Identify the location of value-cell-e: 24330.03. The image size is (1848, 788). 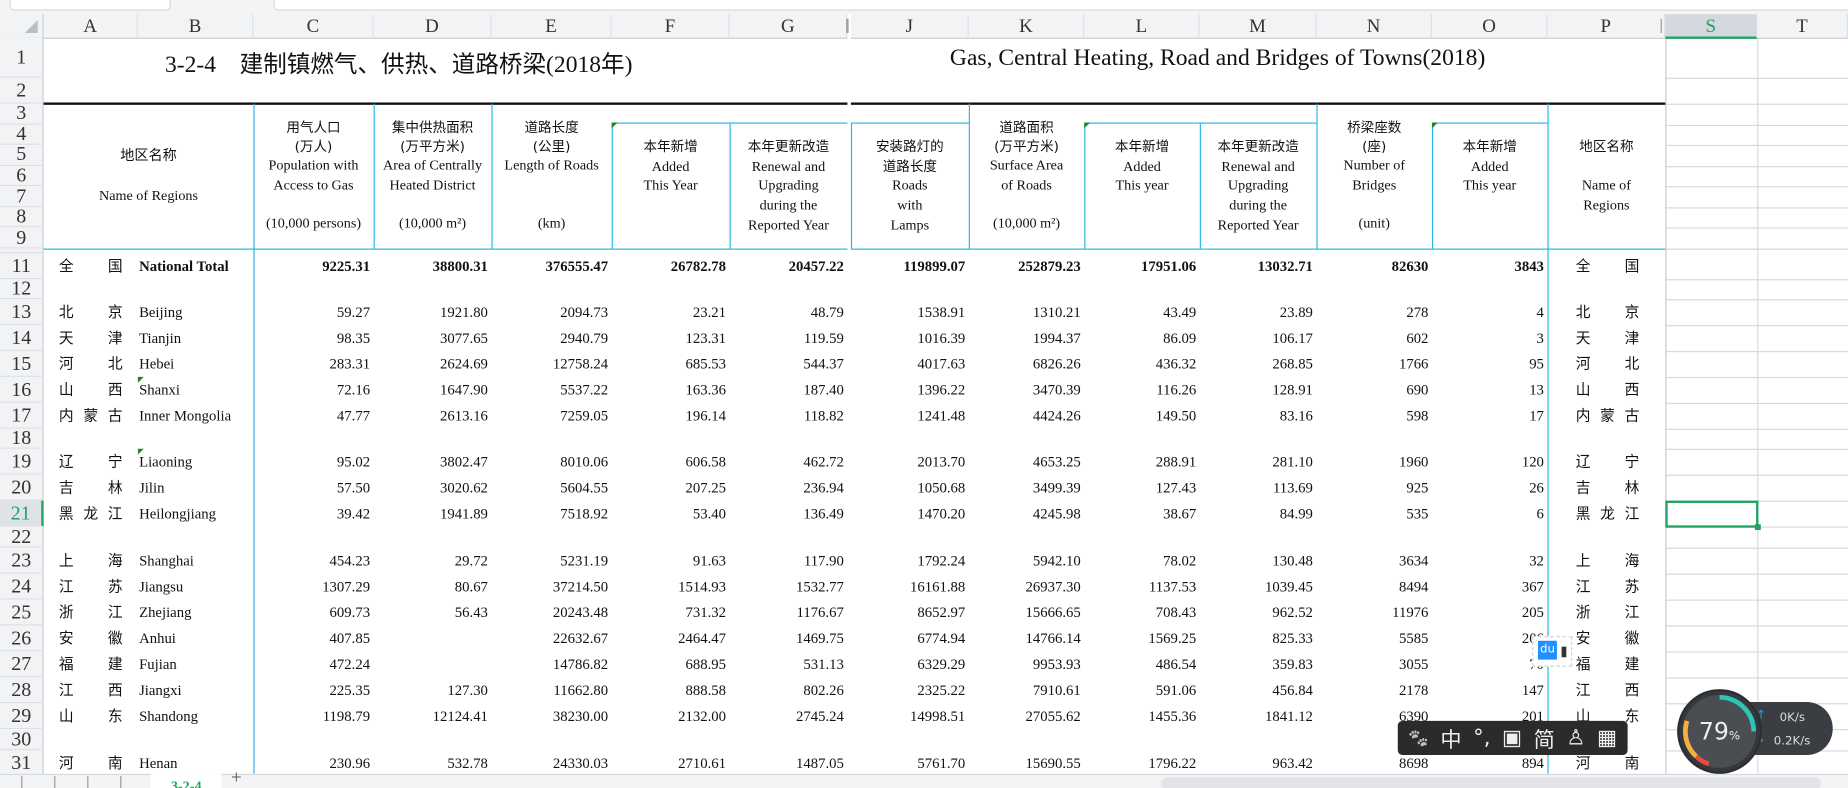
(549, 763).